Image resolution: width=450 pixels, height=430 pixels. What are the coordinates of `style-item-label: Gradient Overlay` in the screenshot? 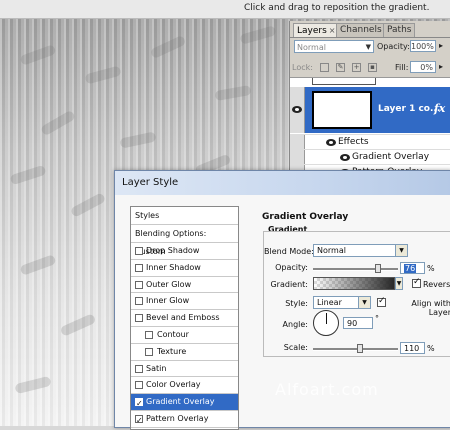 It's located at (180, 402).